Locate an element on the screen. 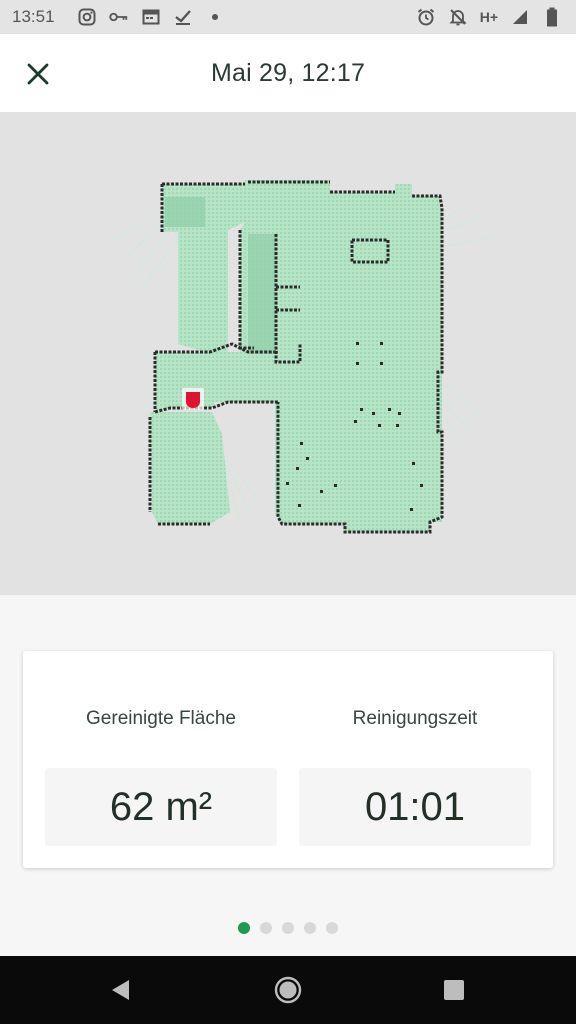  cleaning-time-label: Reinigungszeit is located at coordinates (415, 718).